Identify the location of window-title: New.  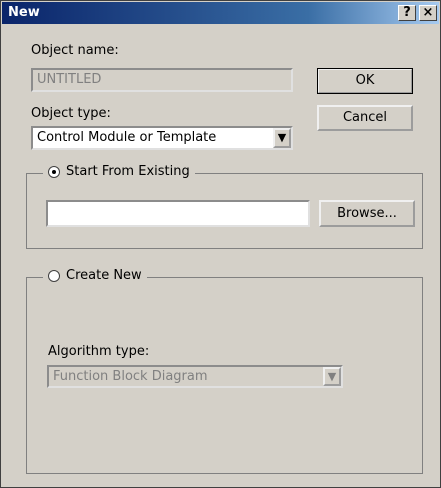
(24, 12).